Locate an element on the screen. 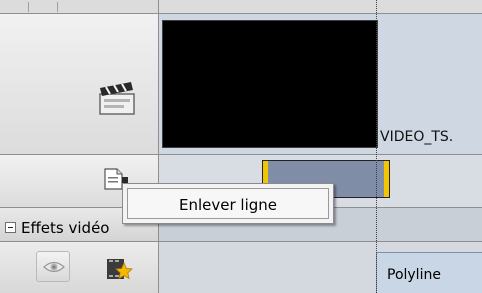 Image resolution: width=482 pixels, height=293 pixels. collapse-icon is located at coordinates (10, 227).